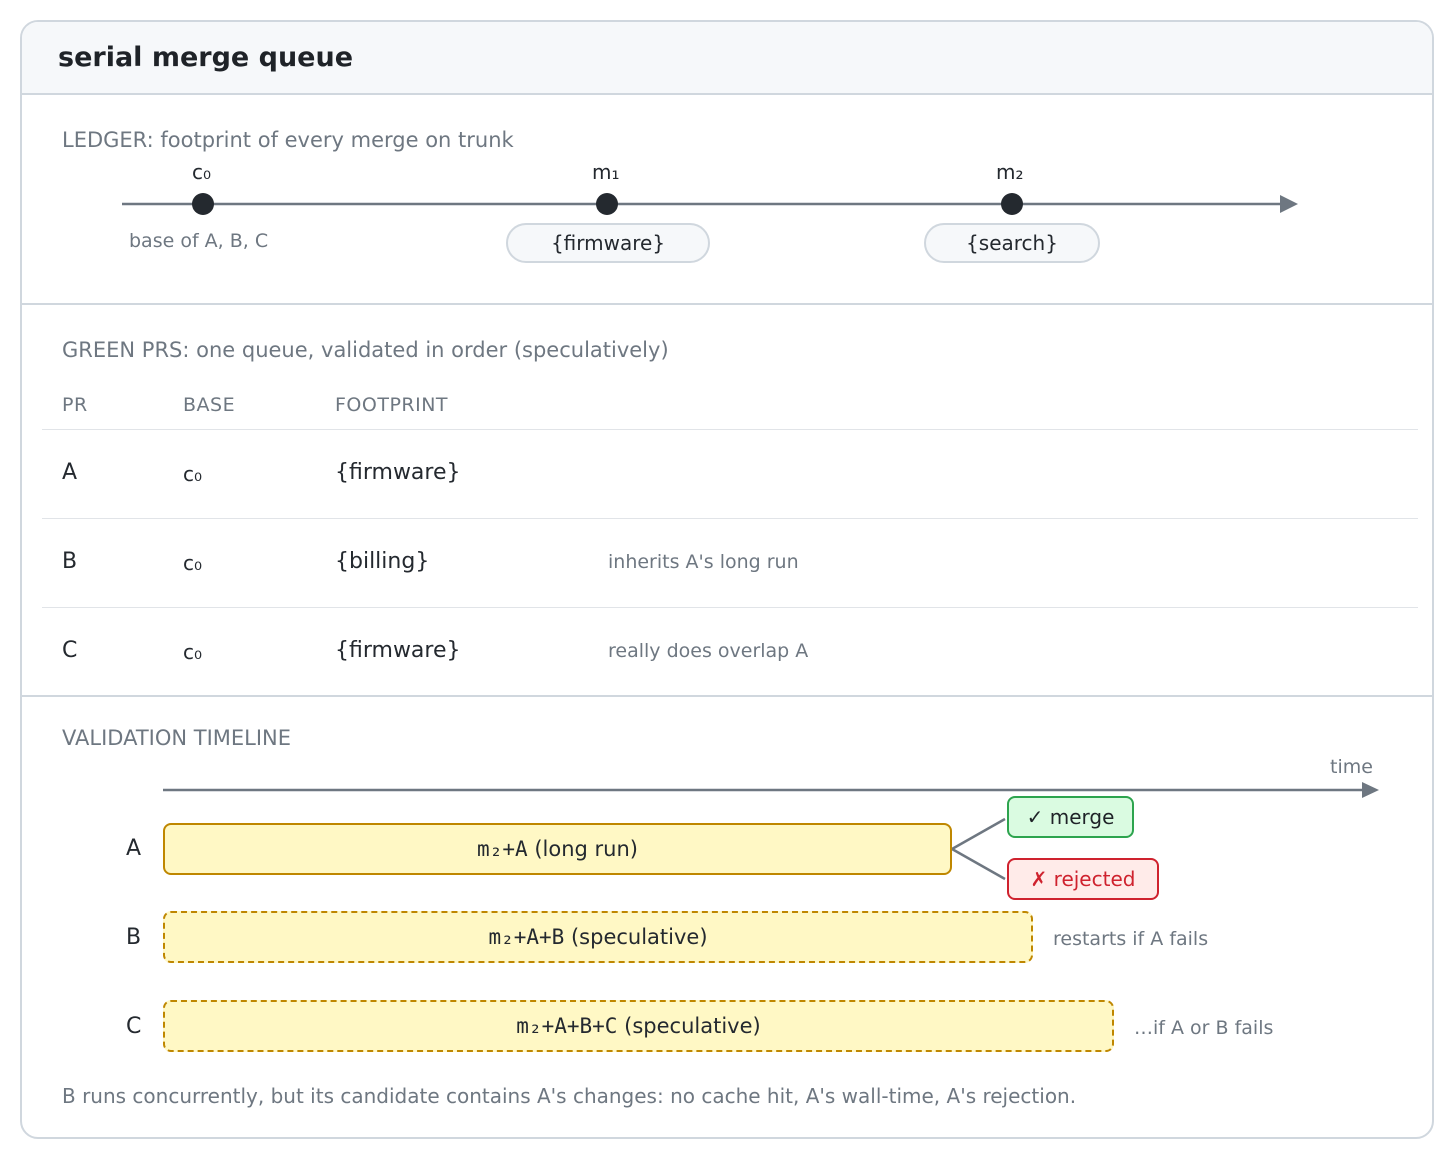  I want to click on table-row-a-base: c₀, so click(193, 474).